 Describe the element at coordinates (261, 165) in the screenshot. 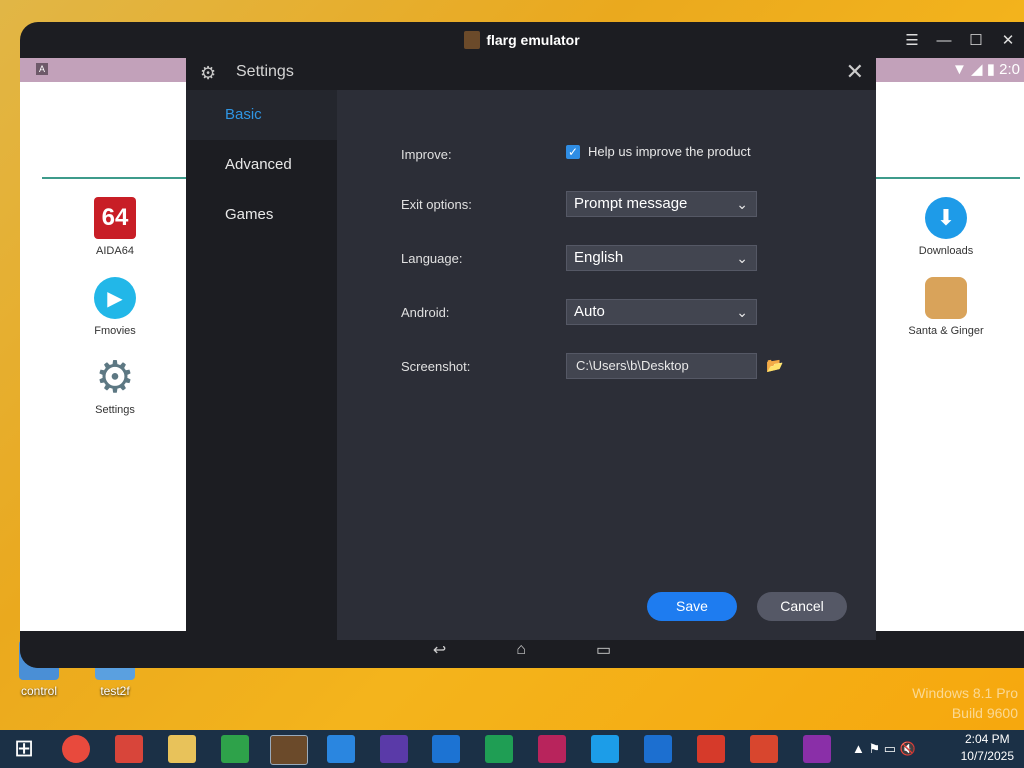

I see `tab-advanced: Advanced` at that location.